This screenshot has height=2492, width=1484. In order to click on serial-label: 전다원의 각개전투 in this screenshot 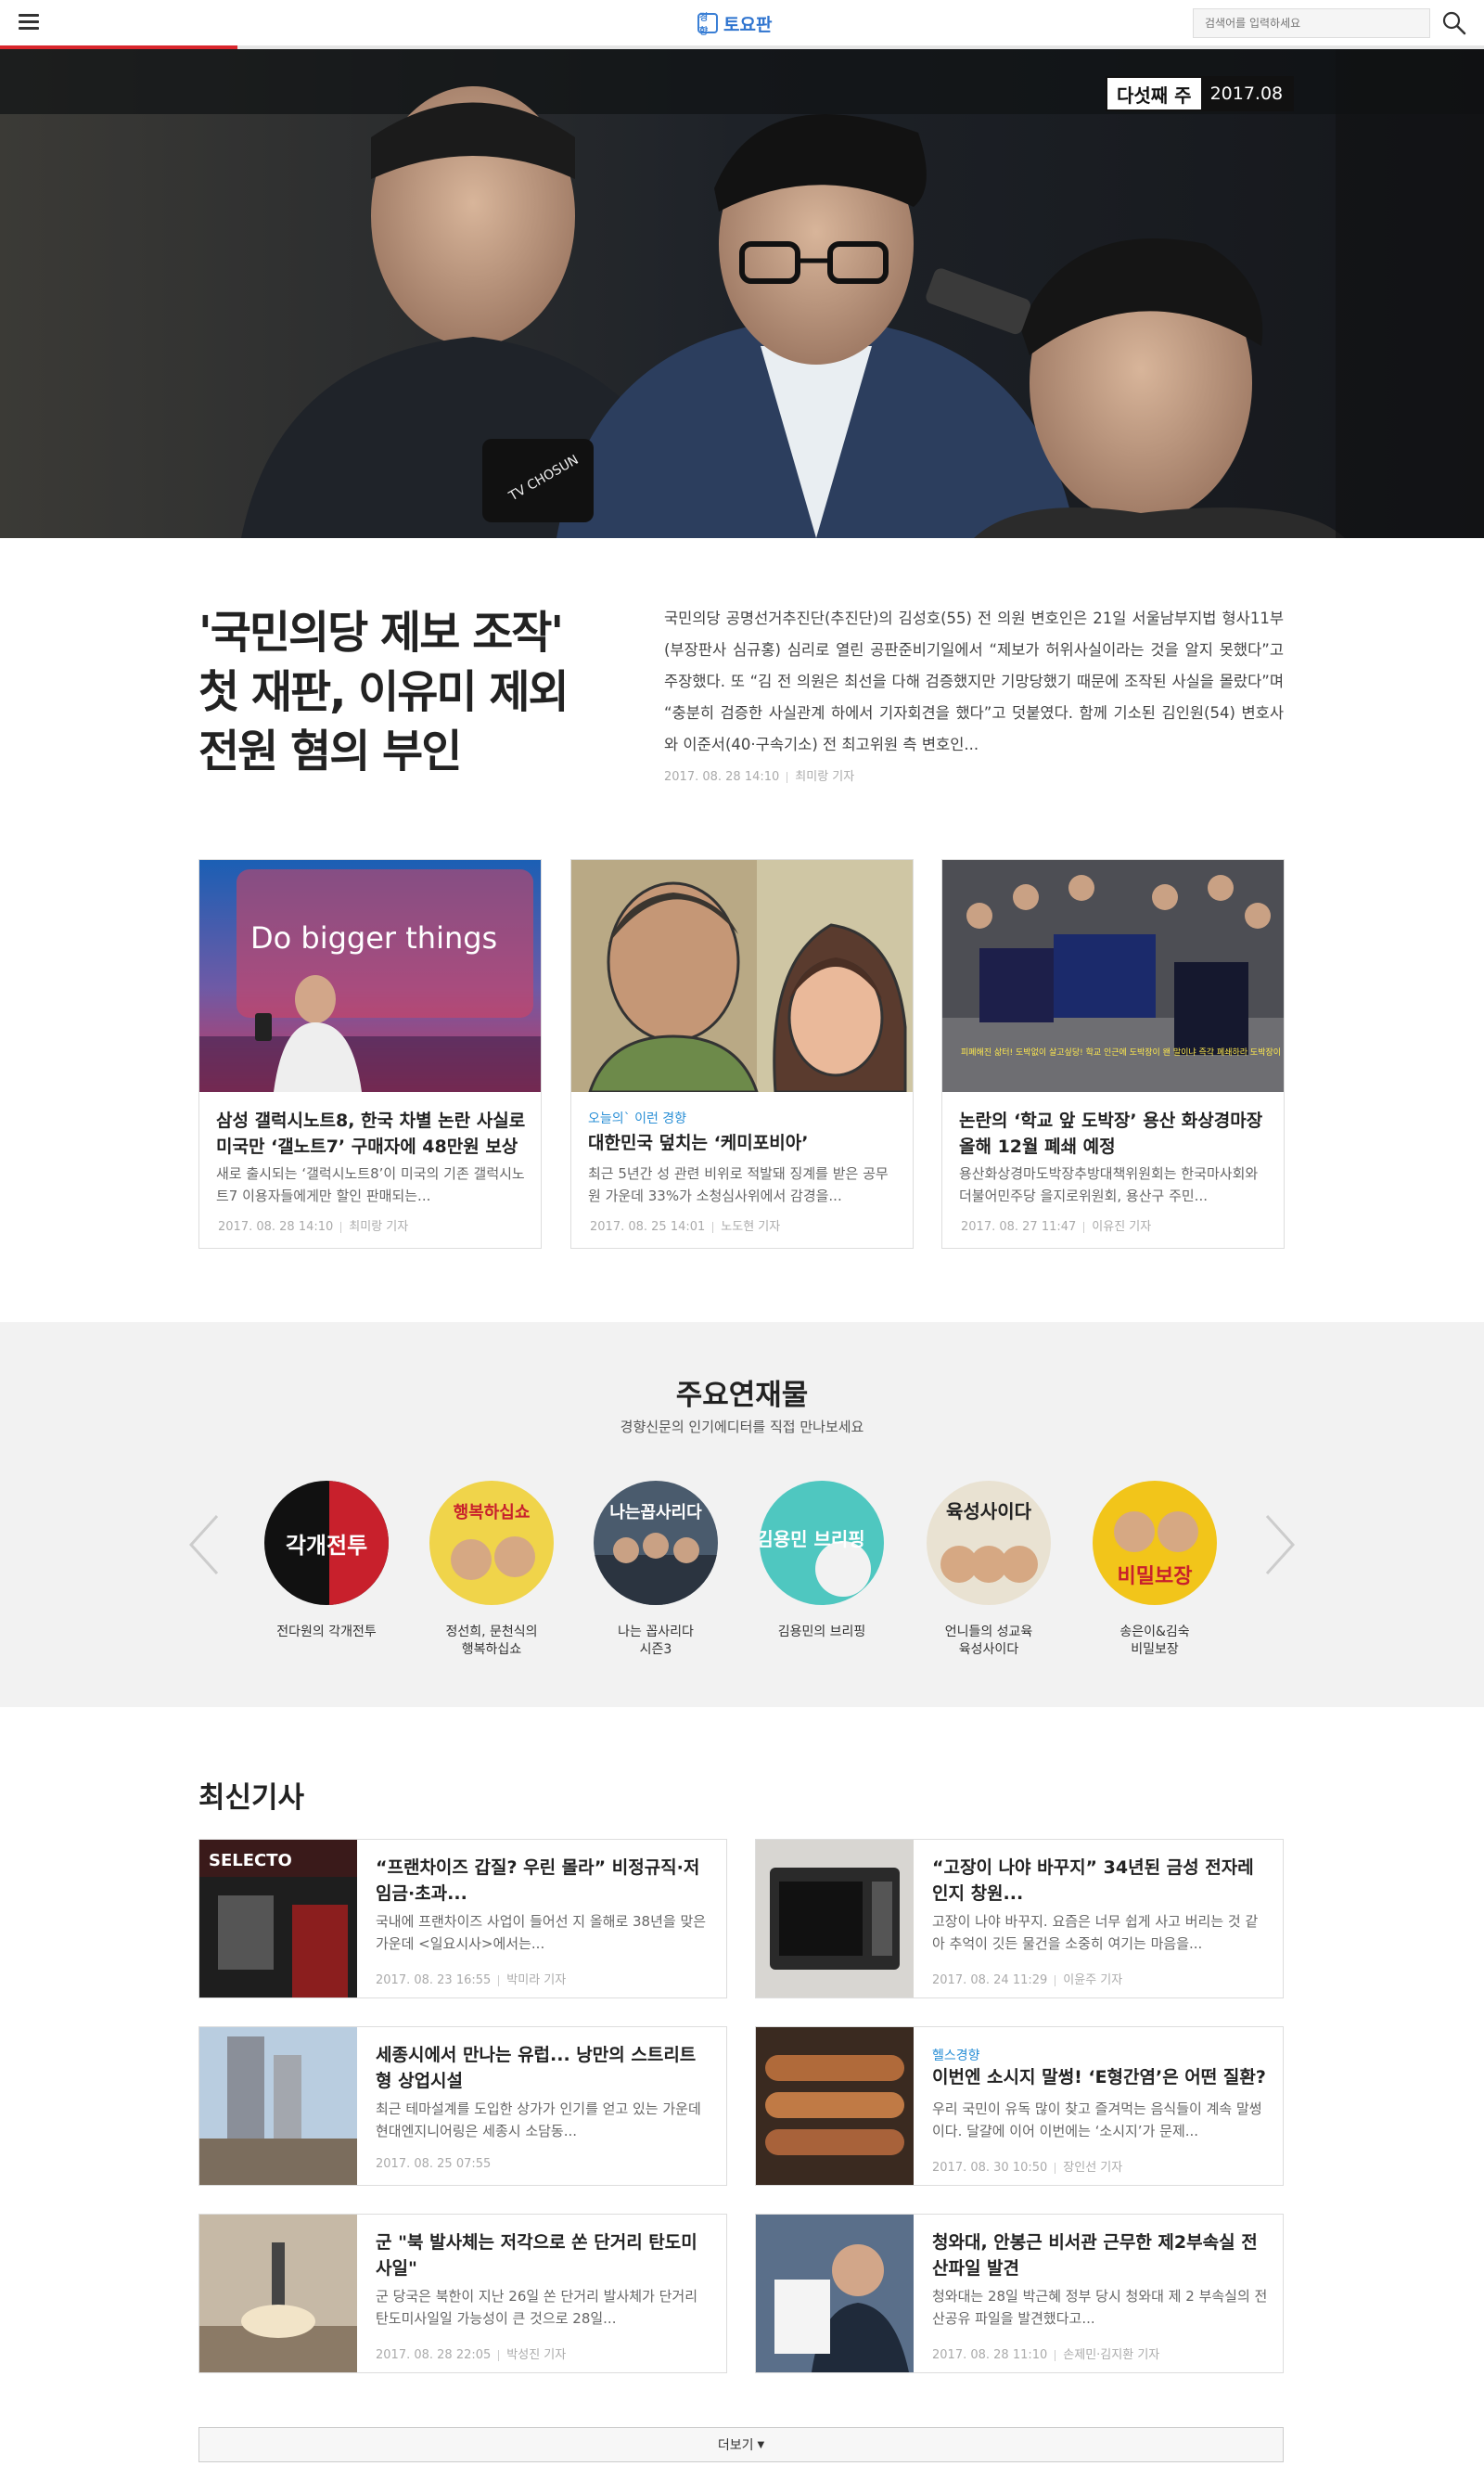, I will do `click(326, 1632)`.